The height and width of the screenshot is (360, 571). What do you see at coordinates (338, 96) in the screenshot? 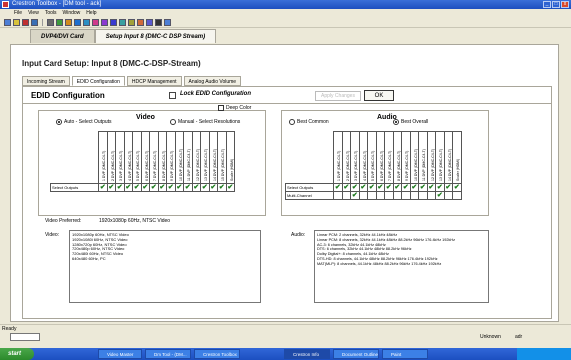
I see `apply-changes-button: Apply Changes` at bounding box center [338, 96].